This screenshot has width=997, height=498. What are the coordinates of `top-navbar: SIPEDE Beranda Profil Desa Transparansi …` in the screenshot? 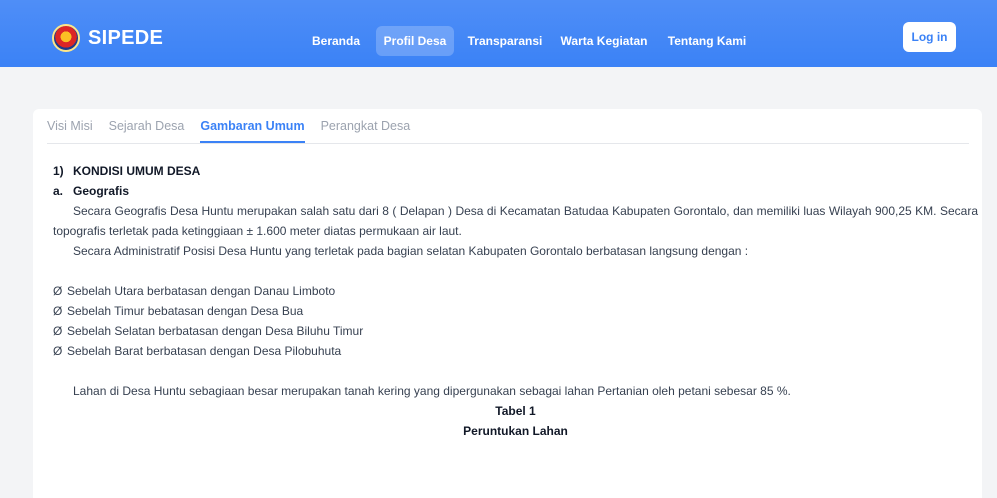 It's located at (498, 33).